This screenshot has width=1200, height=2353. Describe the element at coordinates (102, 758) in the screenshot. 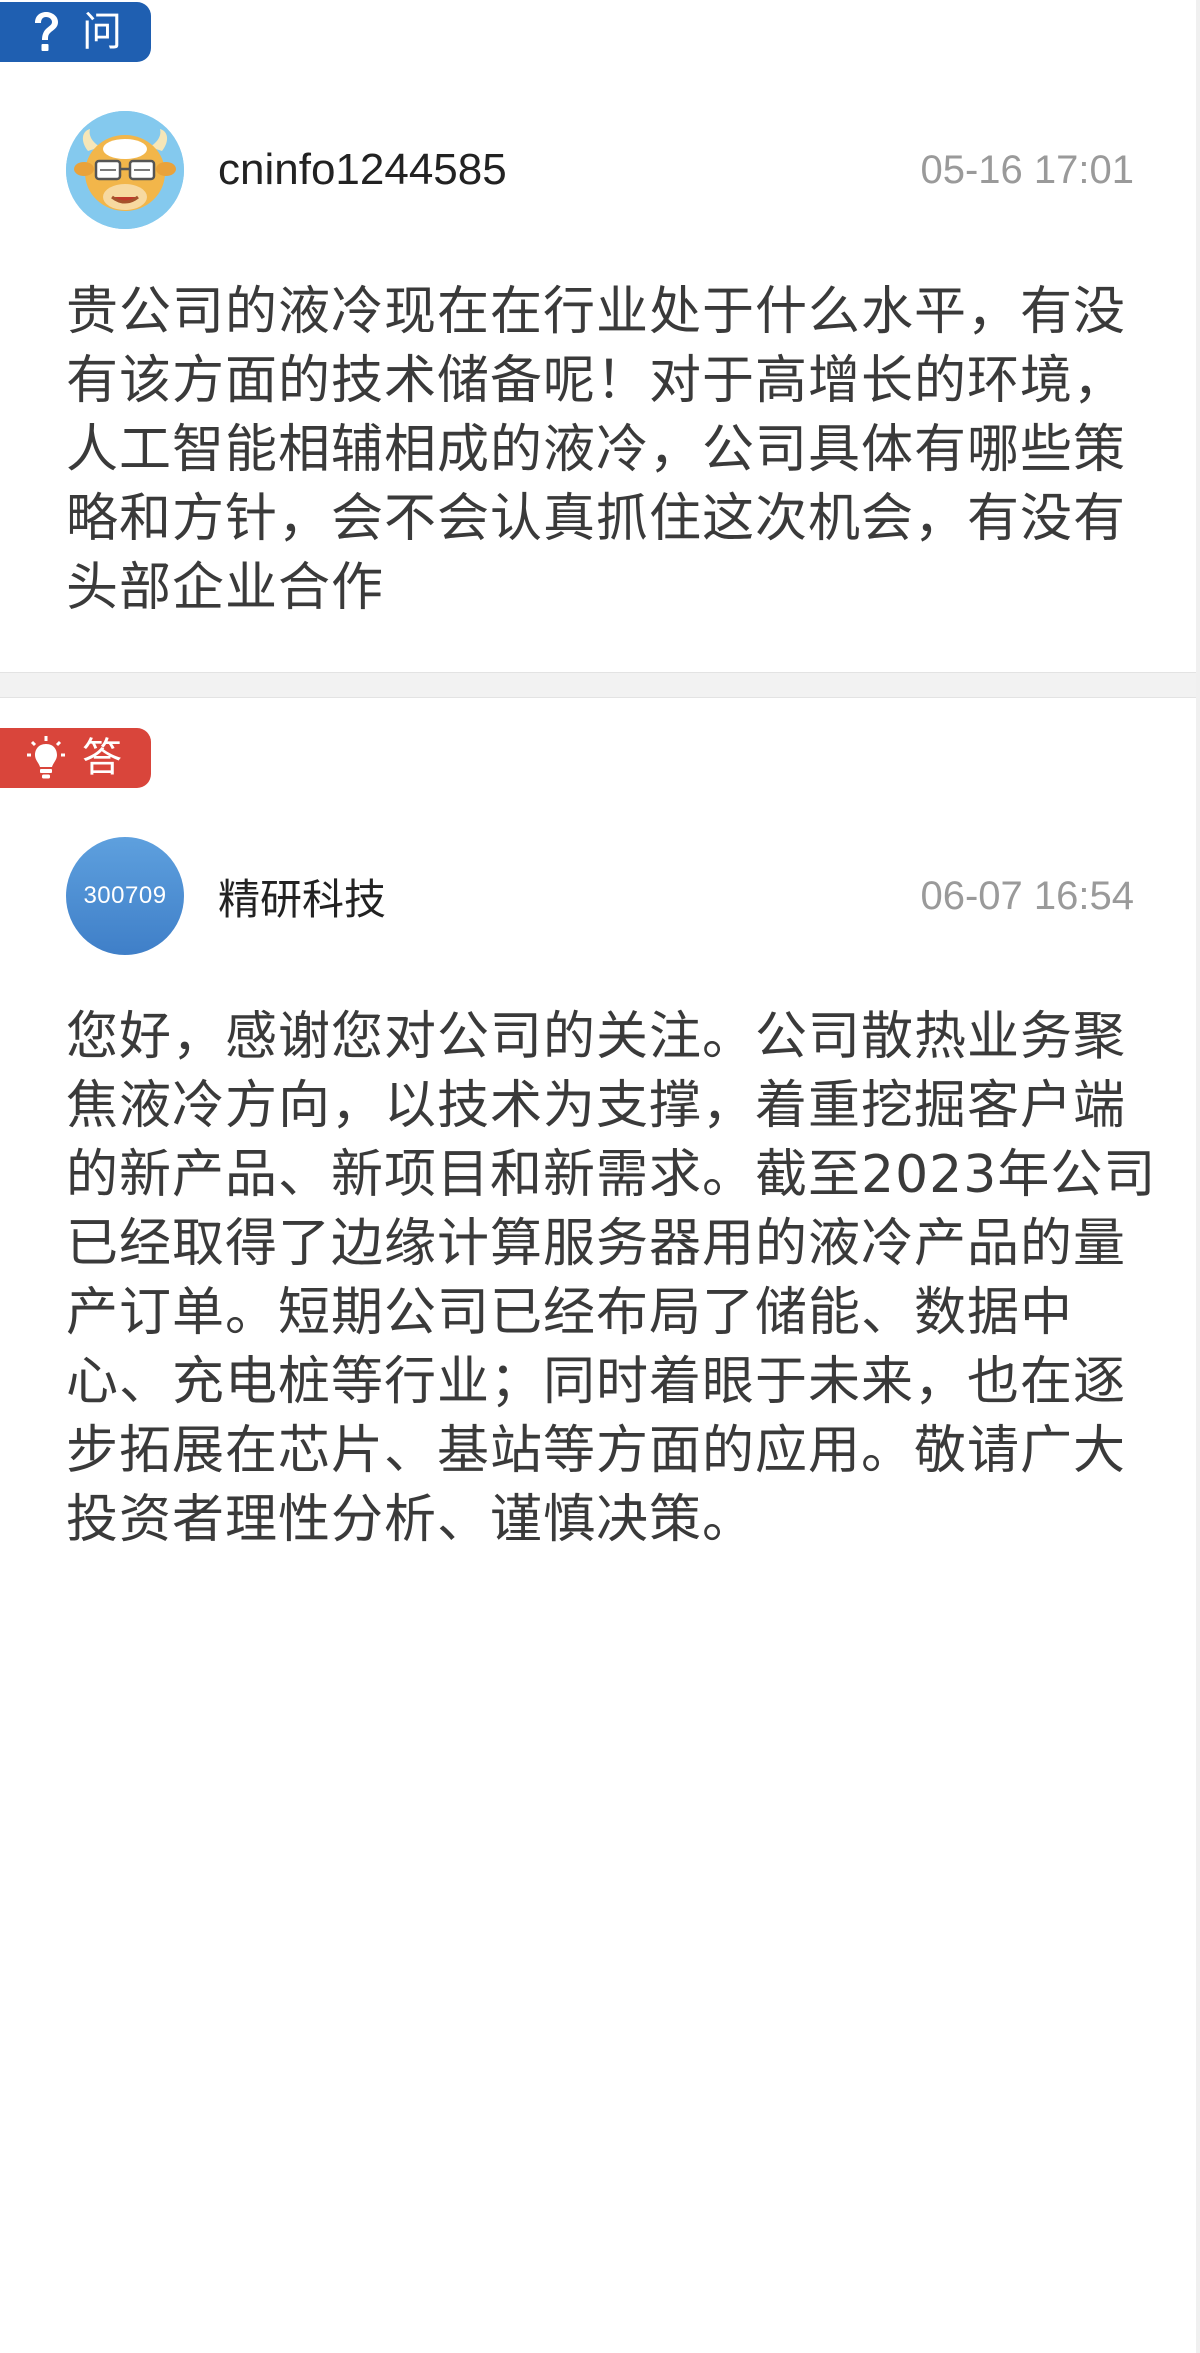

I see `answer-tag-label: 答` at that location.